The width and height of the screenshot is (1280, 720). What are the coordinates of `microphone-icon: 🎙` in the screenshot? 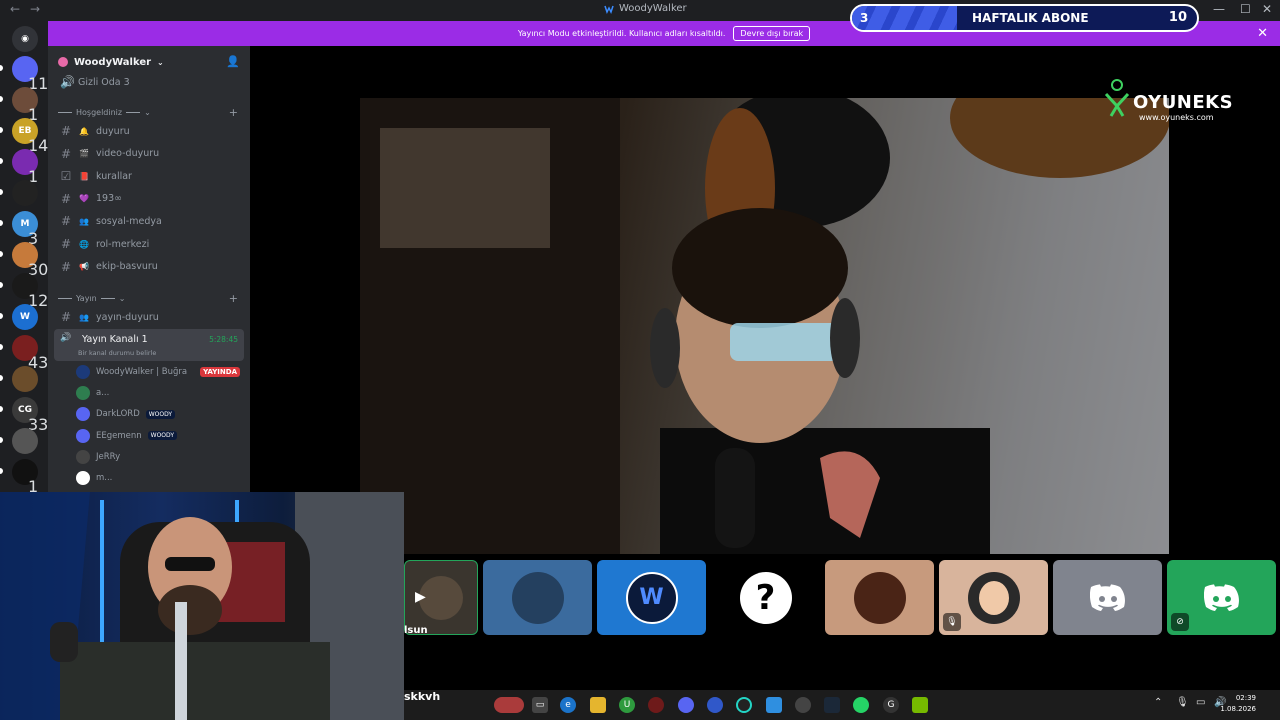 It's located at (1182, 702).